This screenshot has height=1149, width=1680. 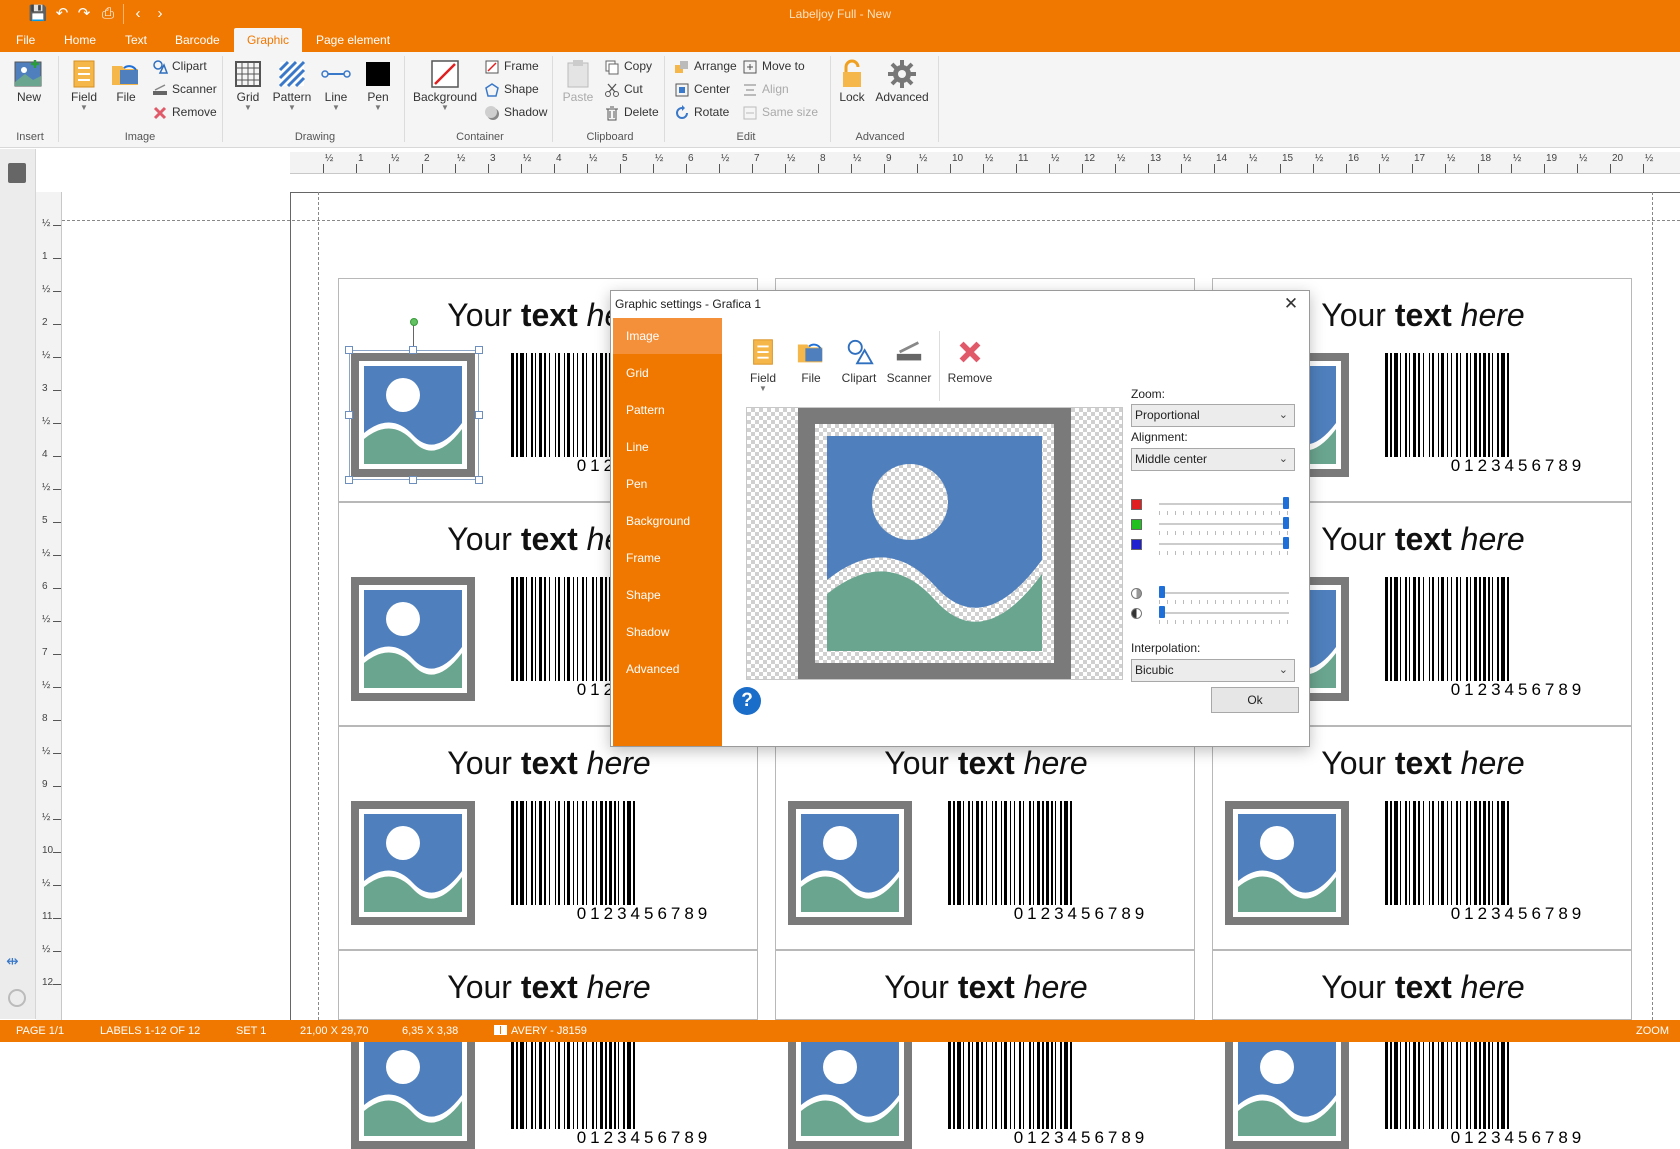 What do you see at coordinates (1291, 304) in the screenshot?
I see `close-button: ✕` at bounding box center [1291, 304].